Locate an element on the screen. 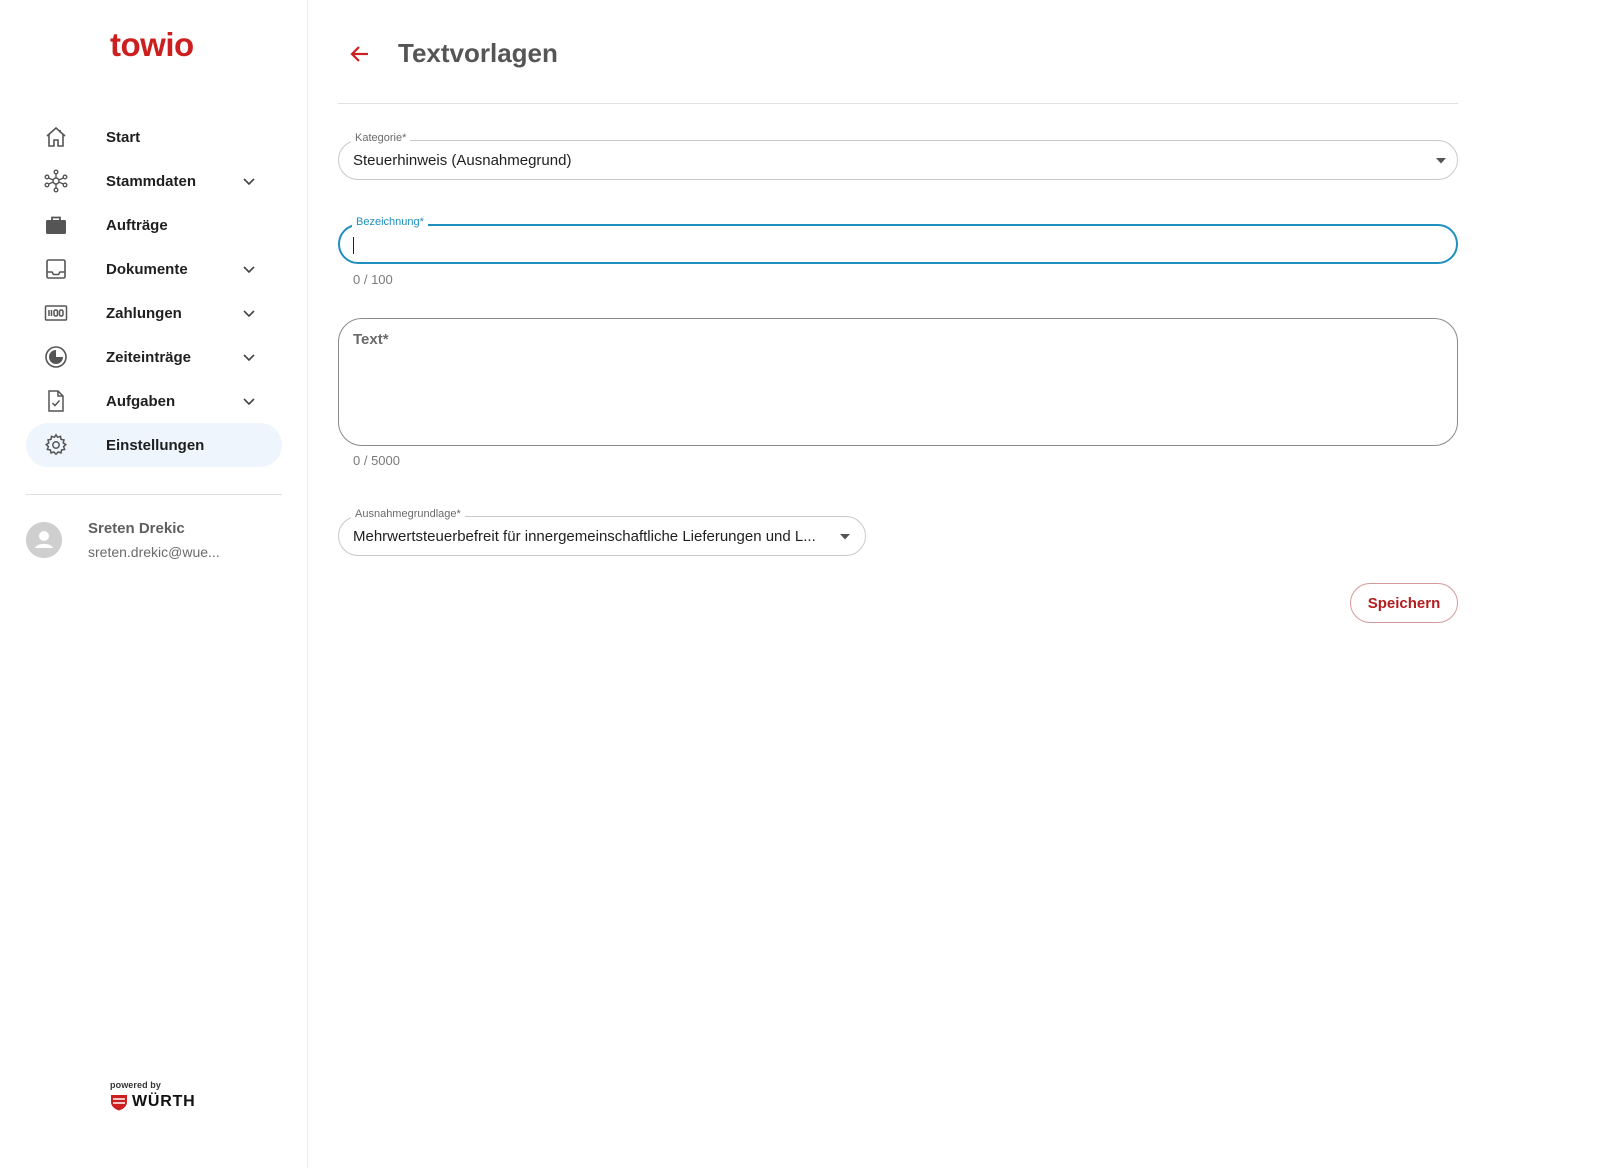 The height and width of the screenshot is (1168, 1618). kategorie-label: Kategorie* is located at coordinates (381, 138).